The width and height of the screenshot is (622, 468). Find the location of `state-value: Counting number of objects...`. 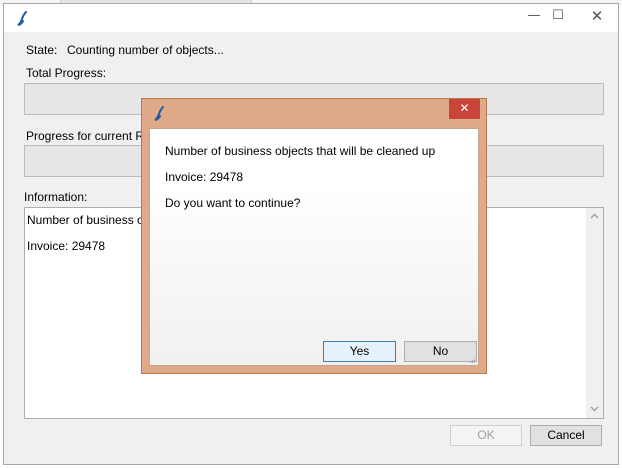

state-value: Counting number of objects... is located at coordinates (145, 50).